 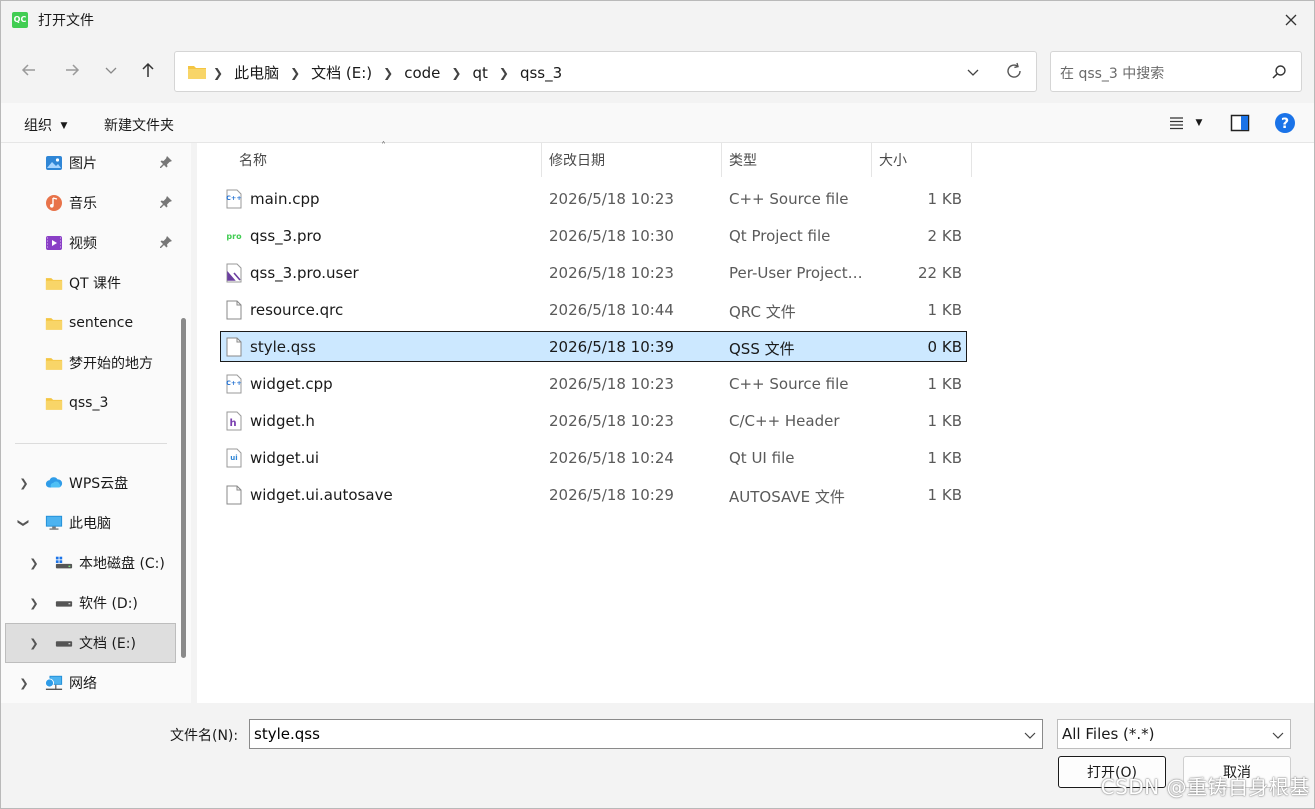 What do you see at coordinates (743, 160) in the screenshot?
I see `column-header-type: 类型` at bounding box center [743, 160].